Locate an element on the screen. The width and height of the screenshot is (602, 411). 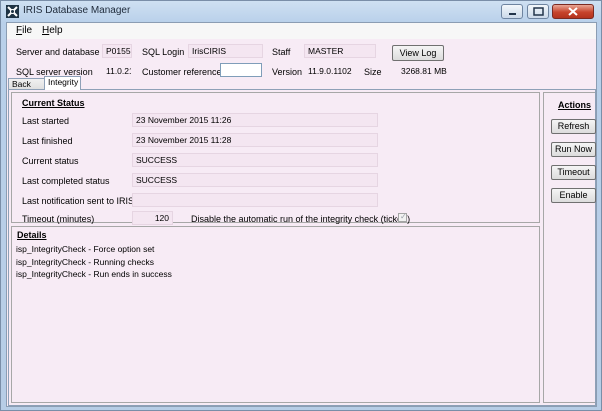
menu-help-label: elp is located at coordinates (56, 30).